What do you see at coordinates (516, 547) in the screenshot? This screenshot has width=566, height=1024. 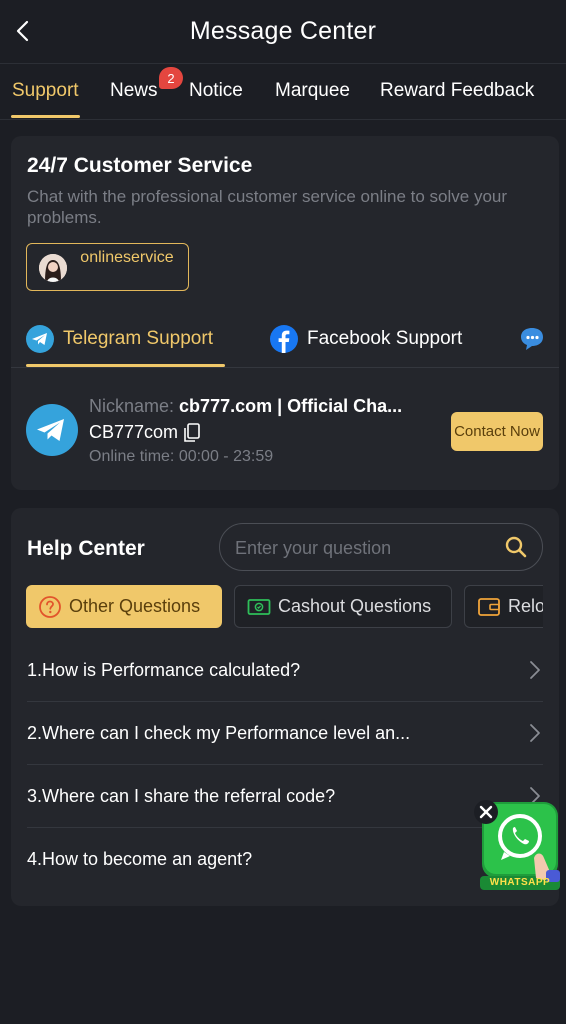 I see `search-icon` at bounding box center [516, 547].